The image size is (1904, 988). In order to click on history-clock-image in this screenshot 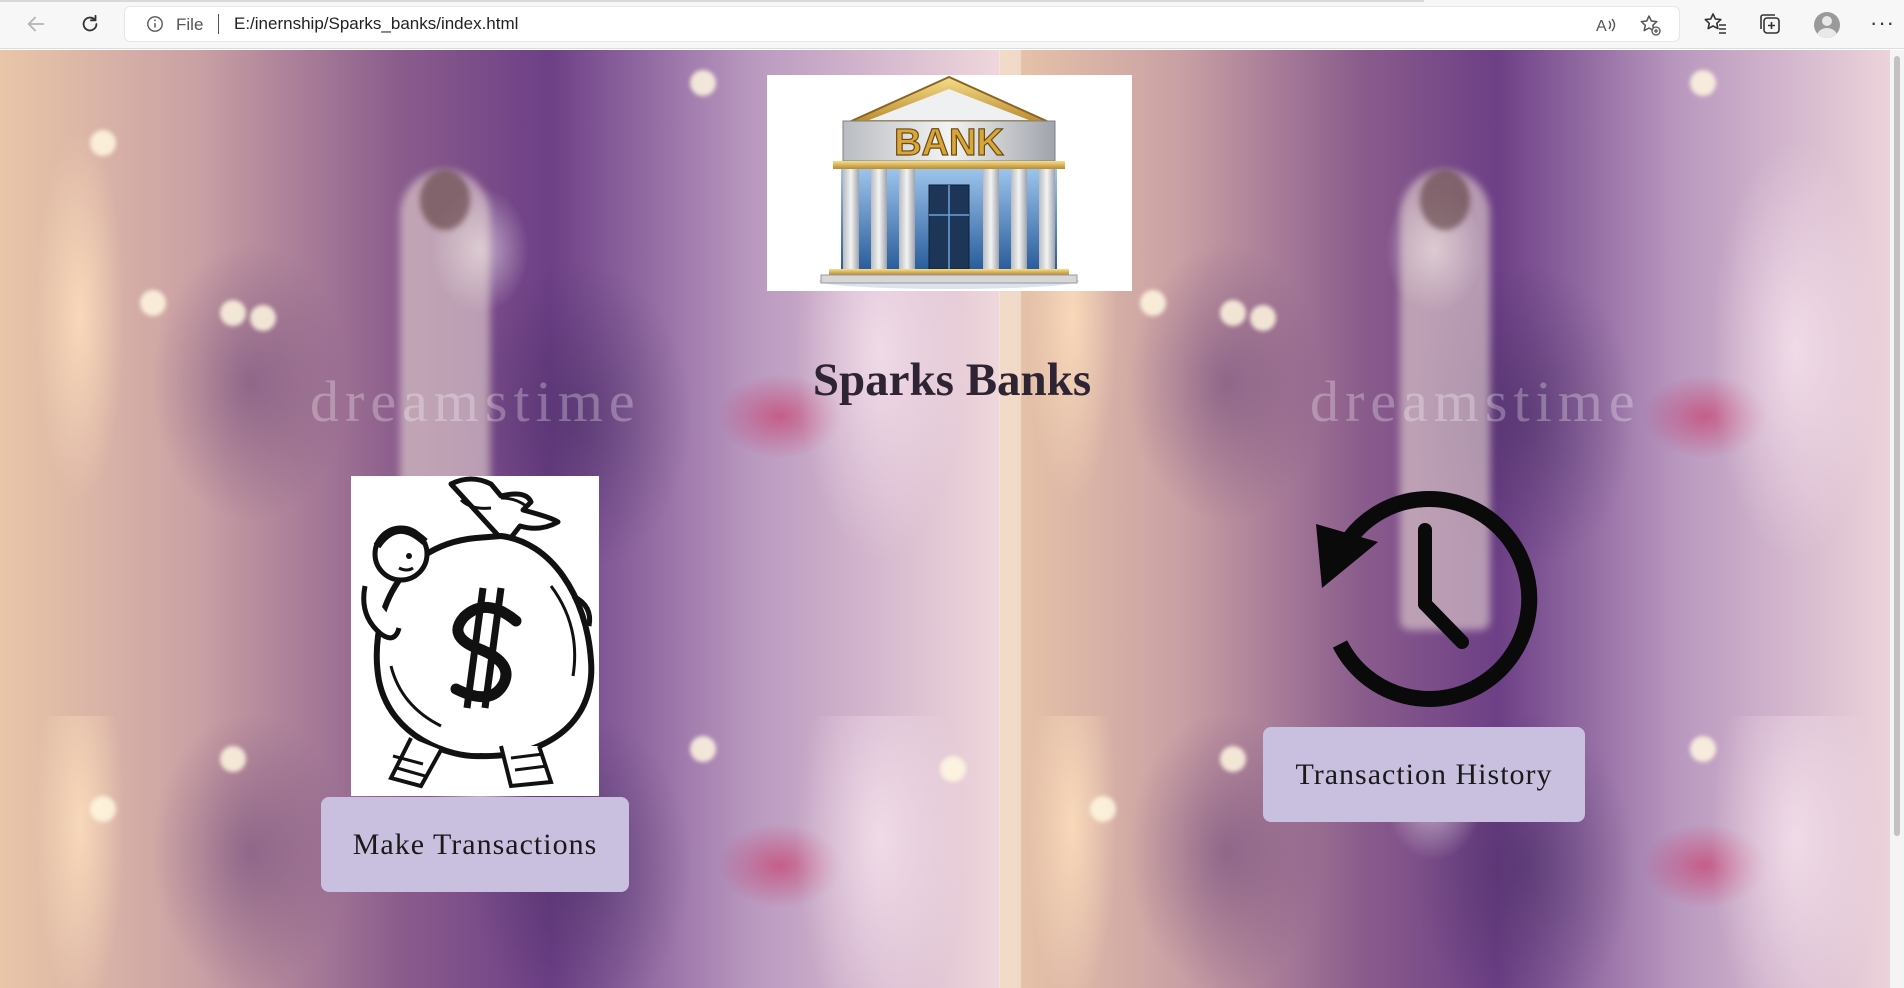, I will do `click(1425, 599)`.